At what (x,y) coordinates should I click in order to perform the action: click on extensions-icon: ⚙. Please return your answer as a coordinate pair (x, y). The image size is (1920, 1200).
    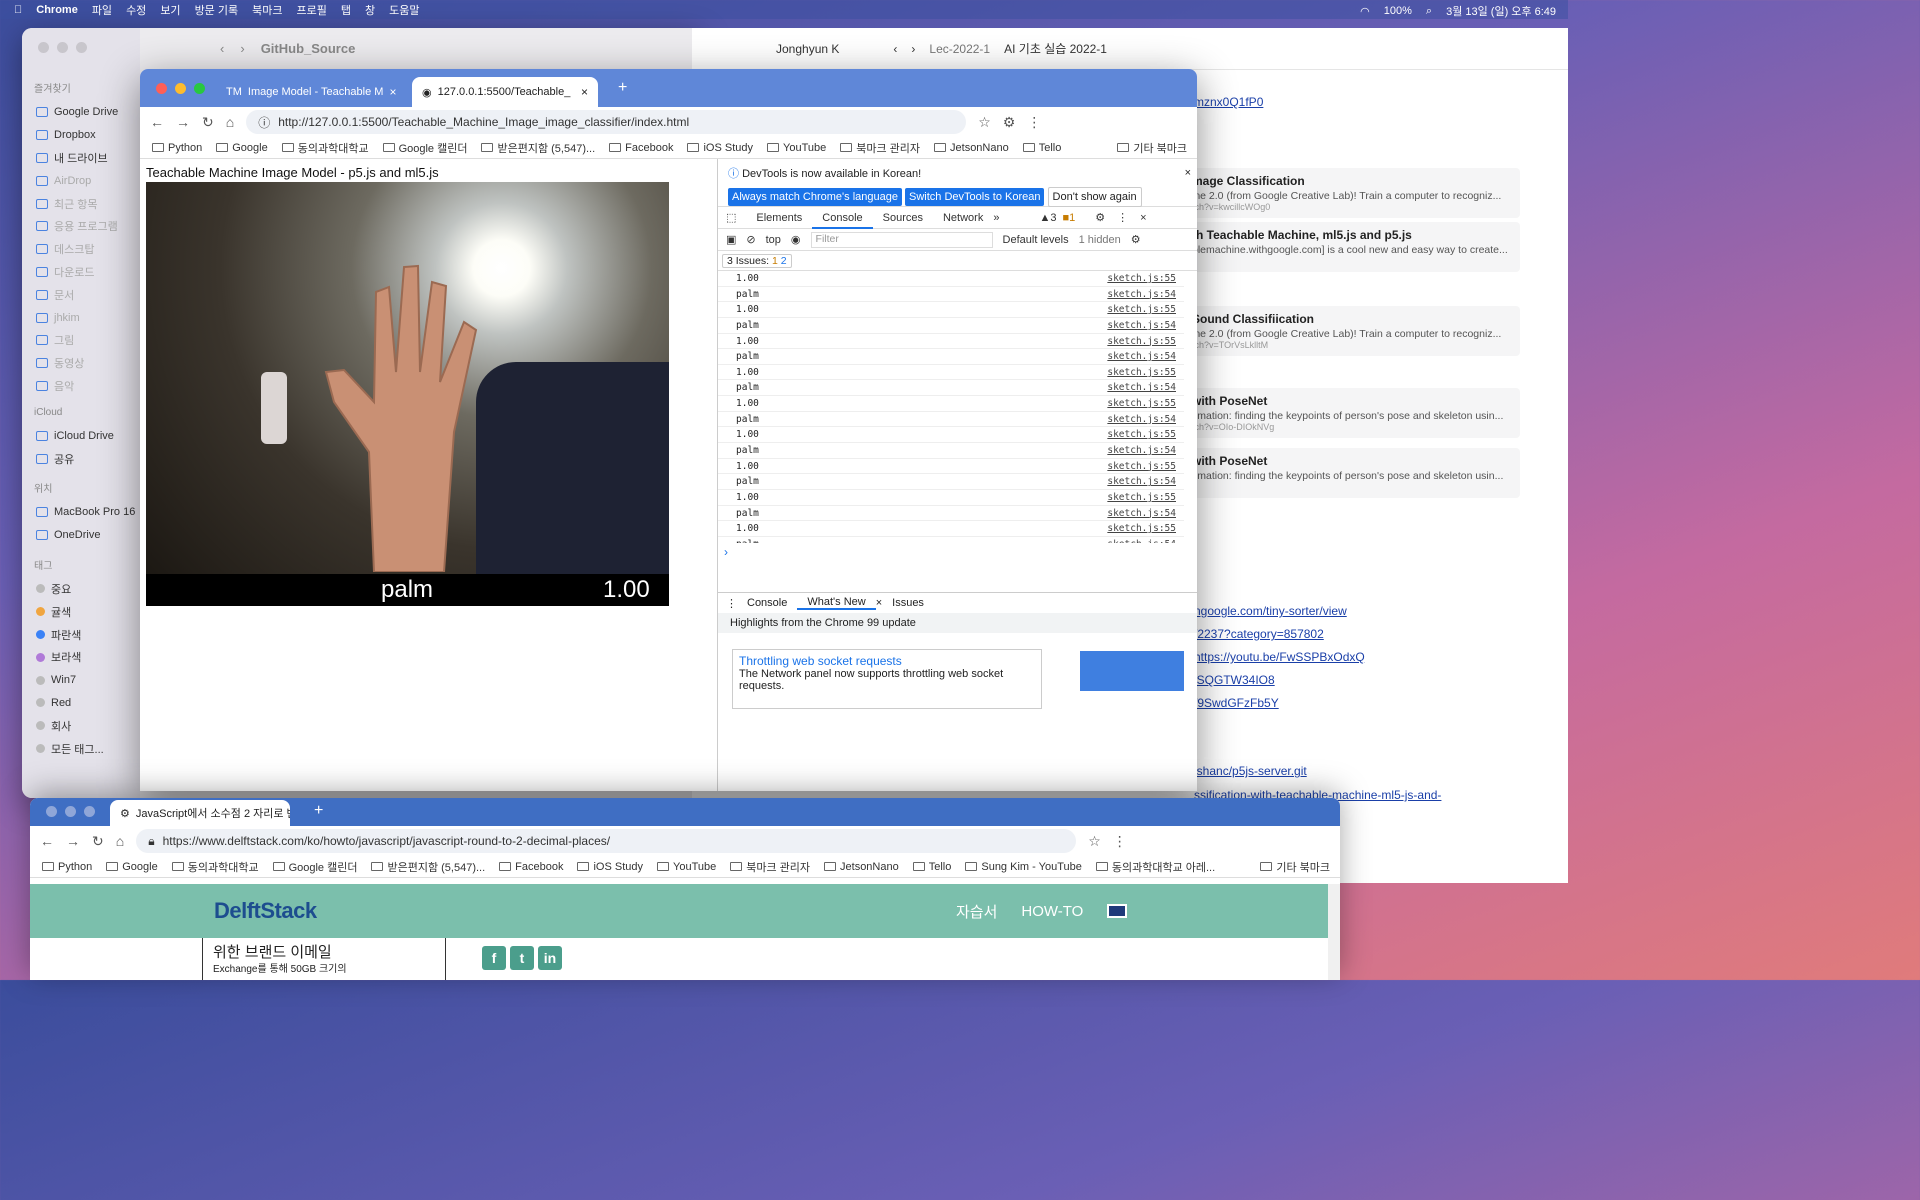
    Looking at the image, I should click on (1009, 122).